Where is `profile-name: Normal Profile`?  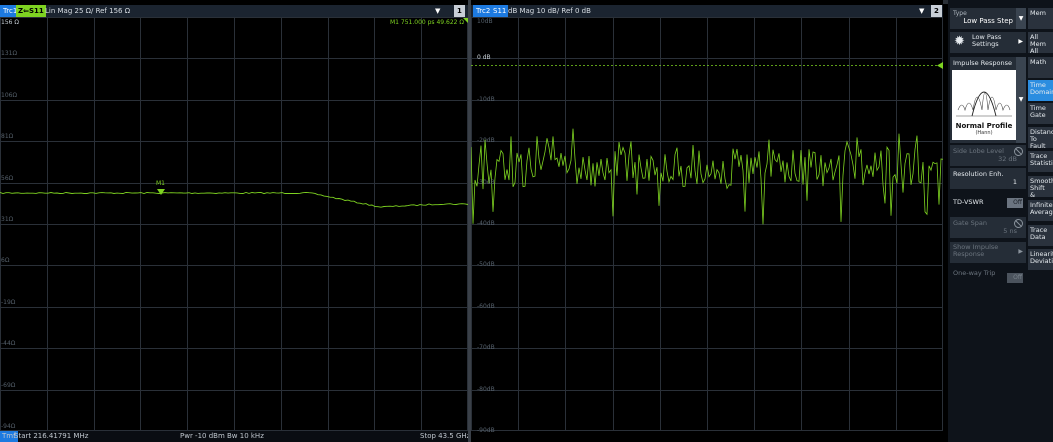 profile-name: Normal Profile is located at coordinates (984, 126).